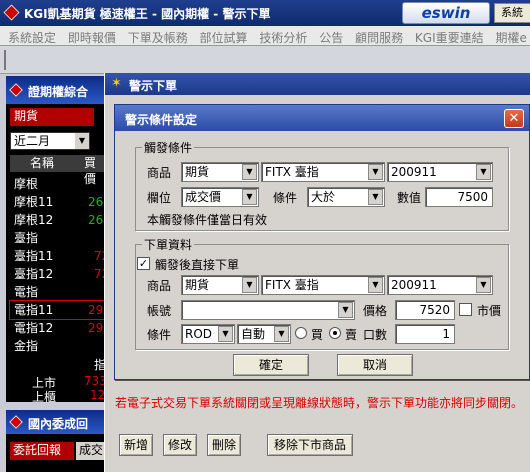 The width and height of the screenshot is (530, 472). Describe the element at coordinates (34, 202) in the screenshot. I see `quote-name: 摩根11` at that location.